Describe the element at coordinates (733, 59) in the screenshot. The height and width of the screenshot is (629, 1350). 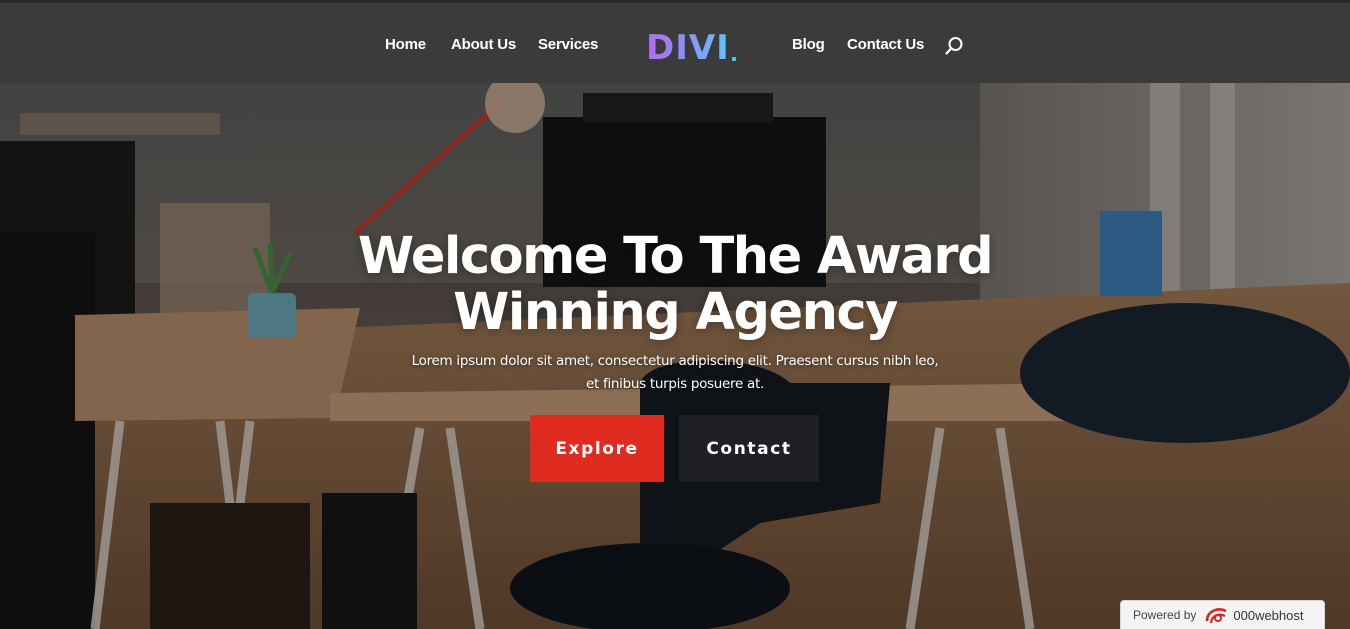
I see `logo-dot` at that location.